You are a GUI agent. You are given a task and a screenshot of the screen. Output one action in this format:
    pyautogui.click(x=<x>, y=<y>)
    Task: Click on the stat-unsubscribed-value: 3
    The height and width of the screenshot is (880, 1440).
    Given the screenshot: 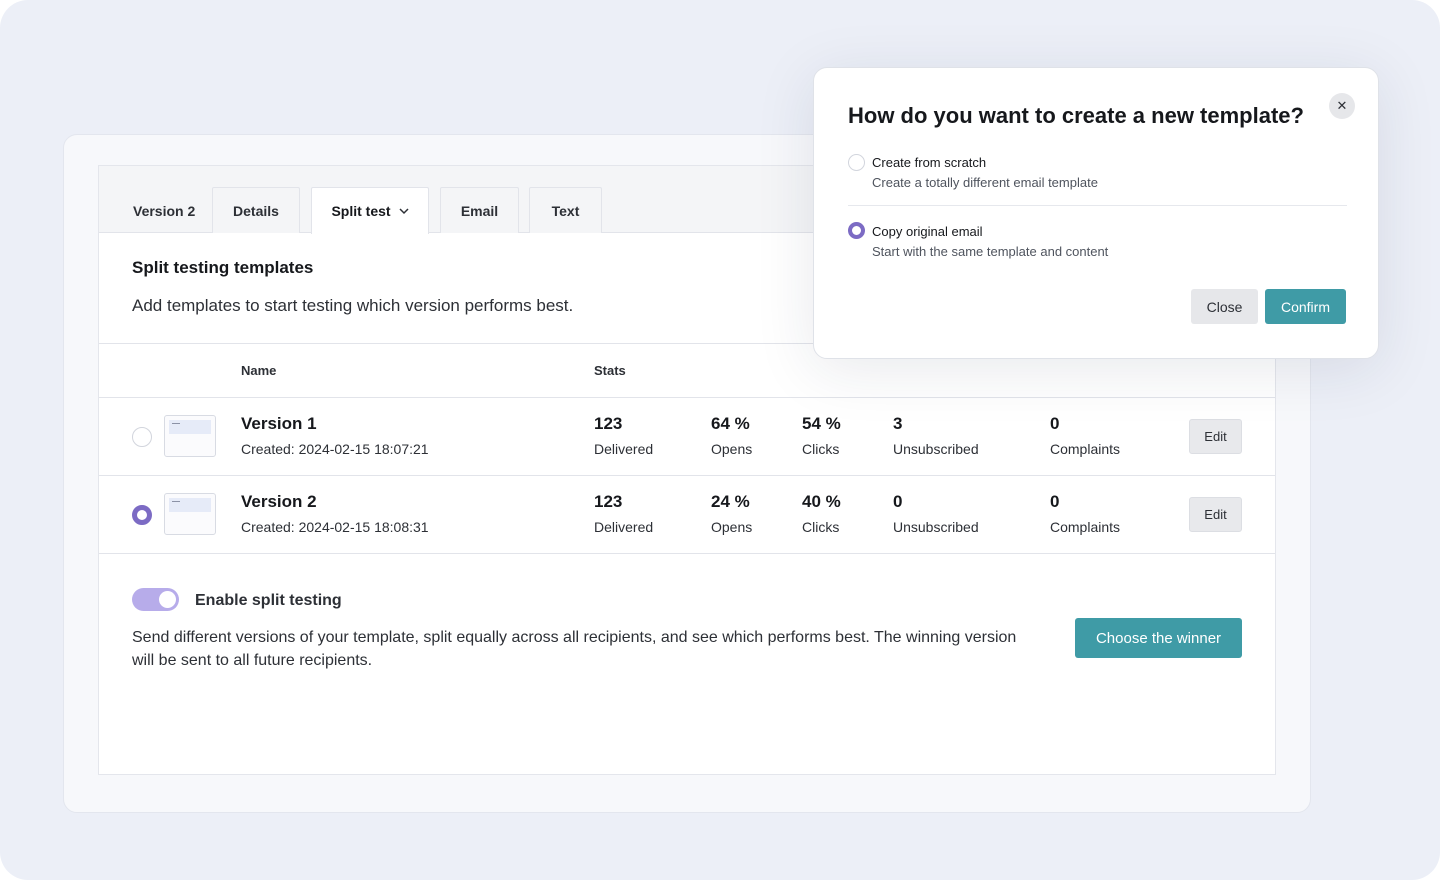 What is the action you would take?
    pyautogui.click(x=898, y=423)
    